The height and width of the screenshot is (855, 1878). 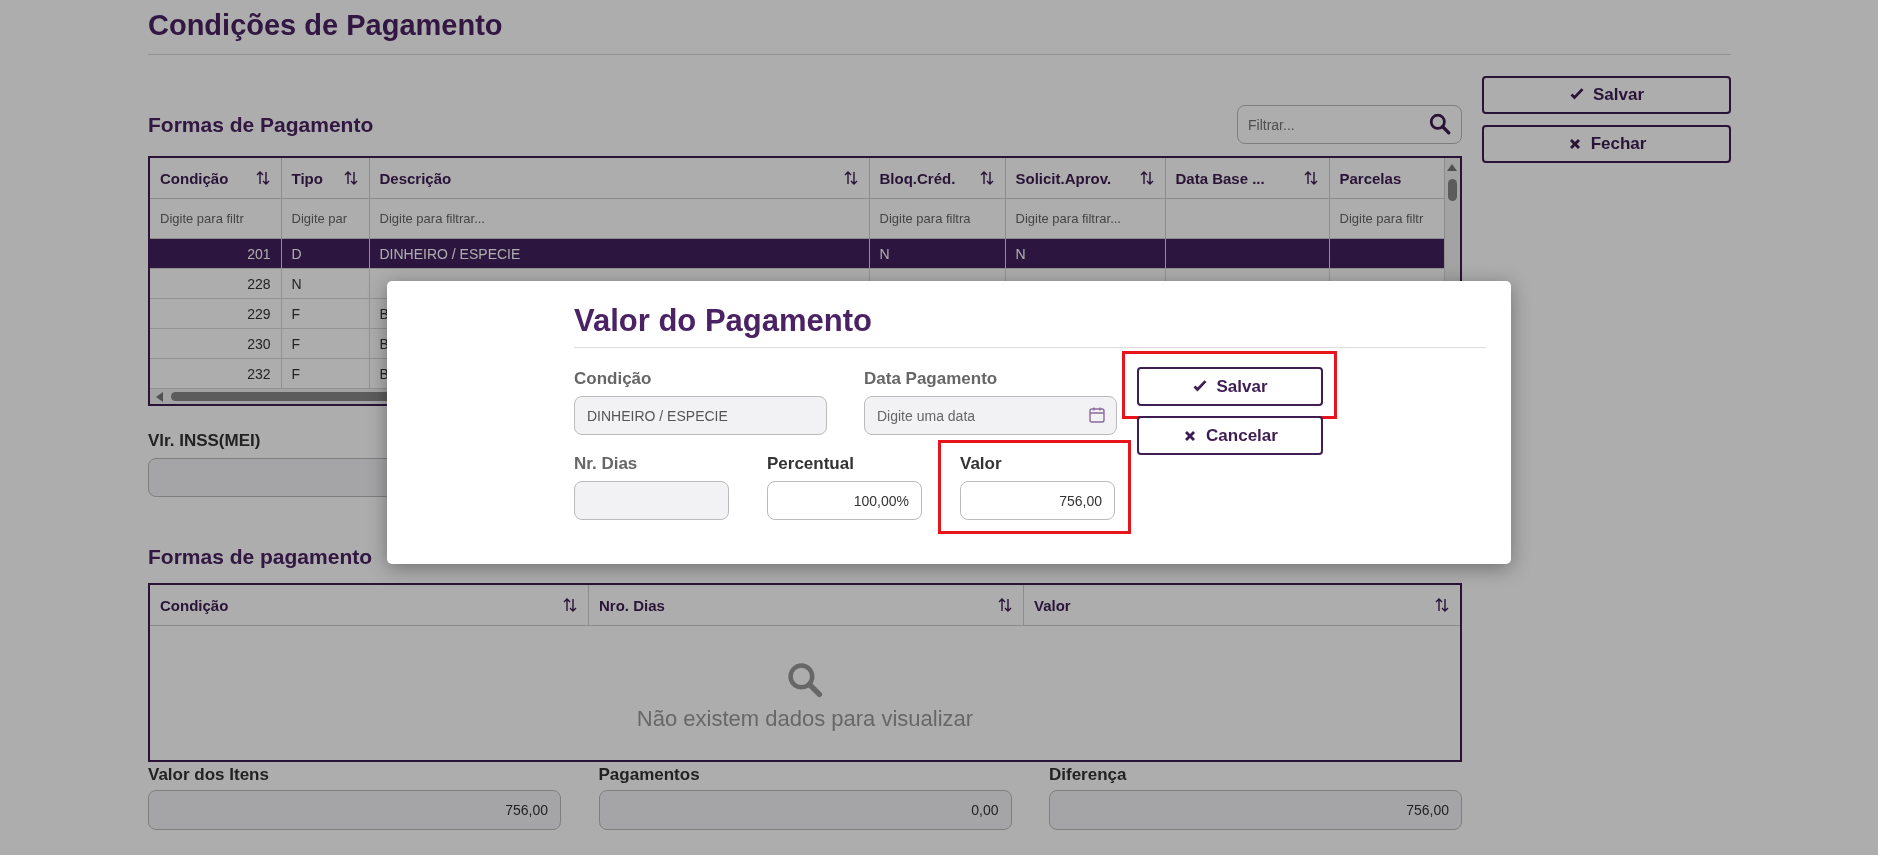 I want to click on table-cell: 201, so click(x=215, y=253).